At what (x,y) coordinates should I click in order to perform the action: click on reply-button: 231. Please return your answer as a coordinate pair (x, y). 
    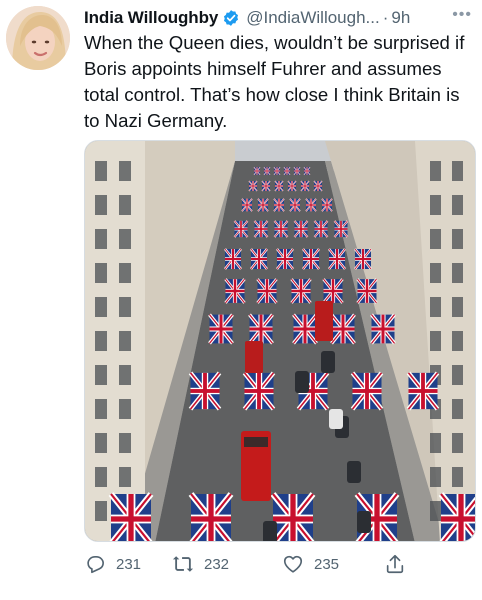
    Looking at the image, I should click on (112, 564).